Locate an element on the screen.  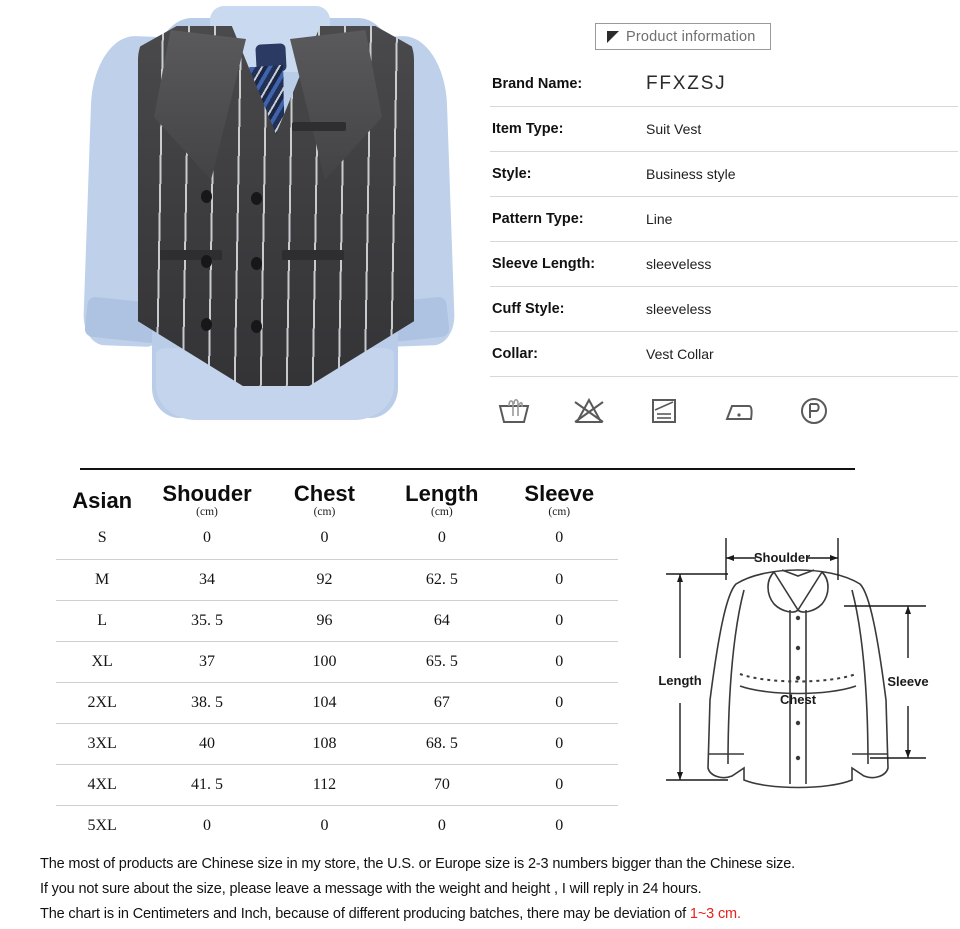
diagram-label-chest: Chest is located at coordinates (798, 699).